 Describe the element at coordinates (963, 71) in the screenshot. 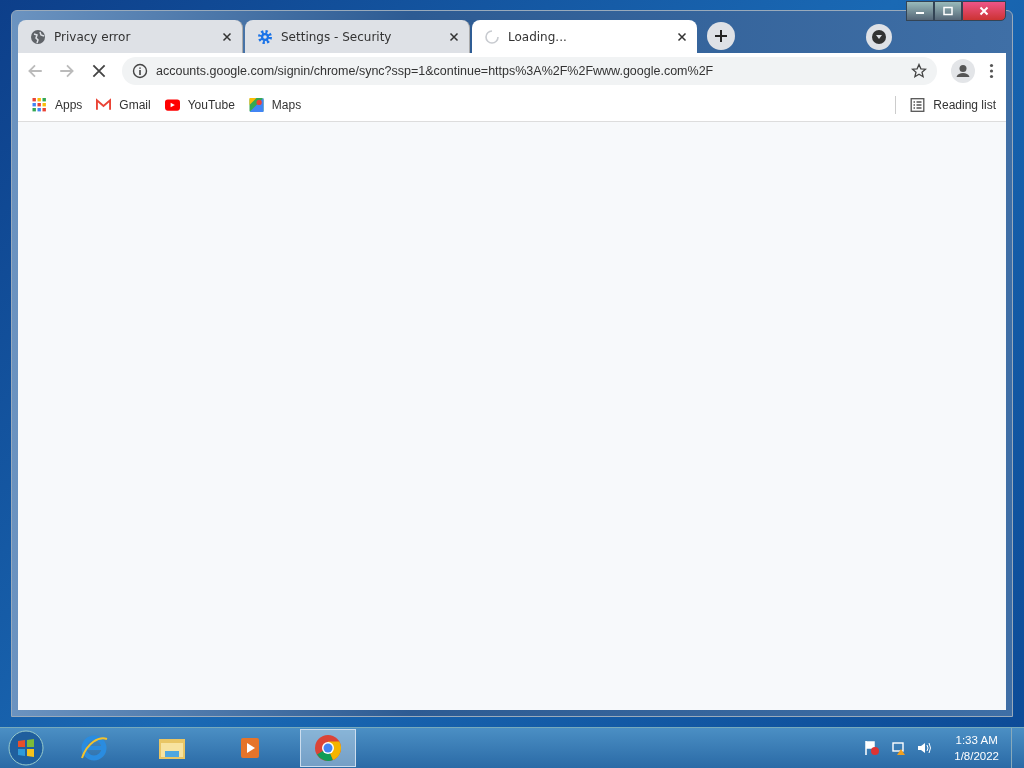

I see `profile-icon` at that location.